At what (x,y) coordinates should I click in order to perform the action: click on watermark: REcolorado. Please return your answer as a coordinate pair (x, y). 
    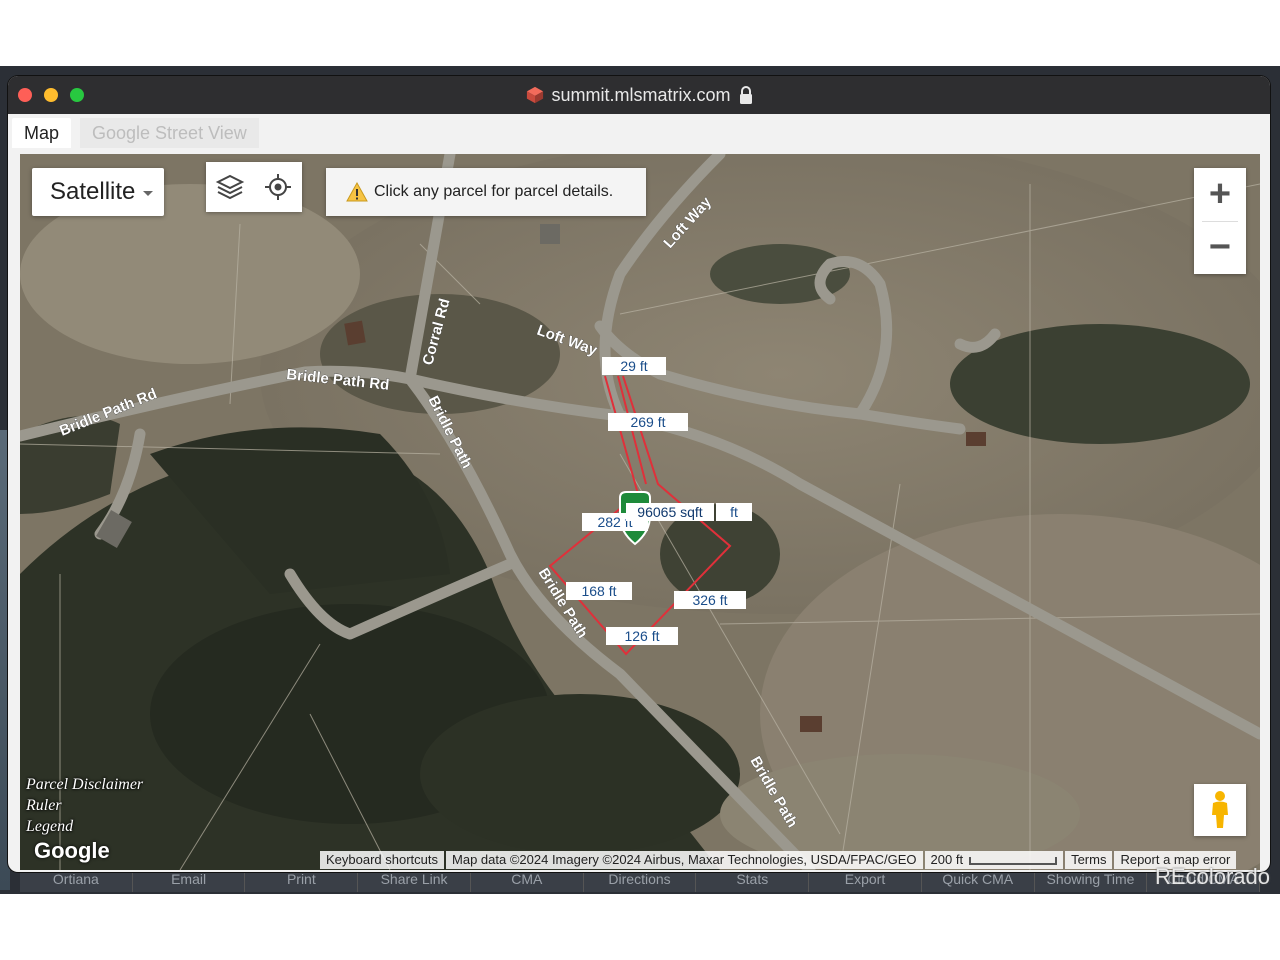
    Looking at the image, I should click on (1212, 876).